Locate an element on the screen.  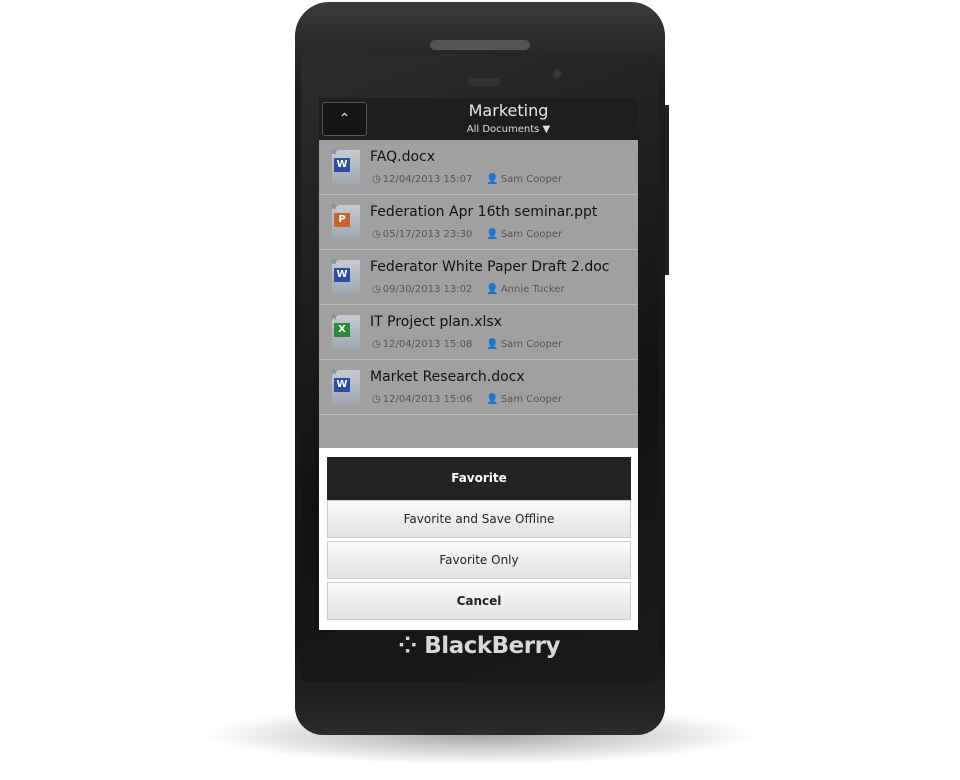
document-name: Federation Apr 16th seminar.ppt is located at coordinates (484, 212).